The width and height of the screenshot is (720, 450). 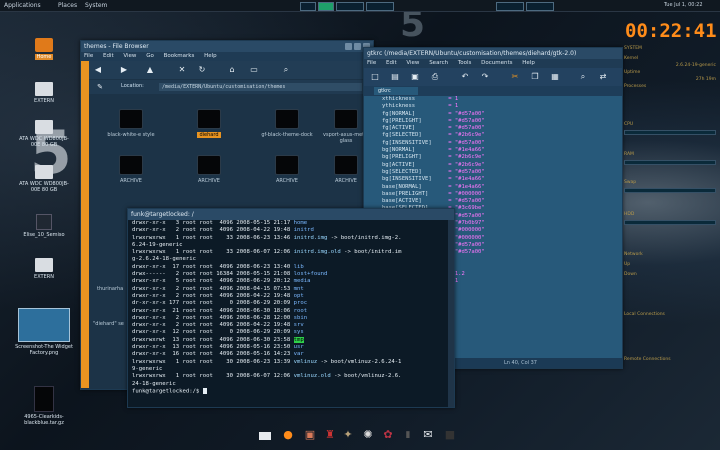 I want to click on computer-icon: ▭, so click(x=254, y=70).